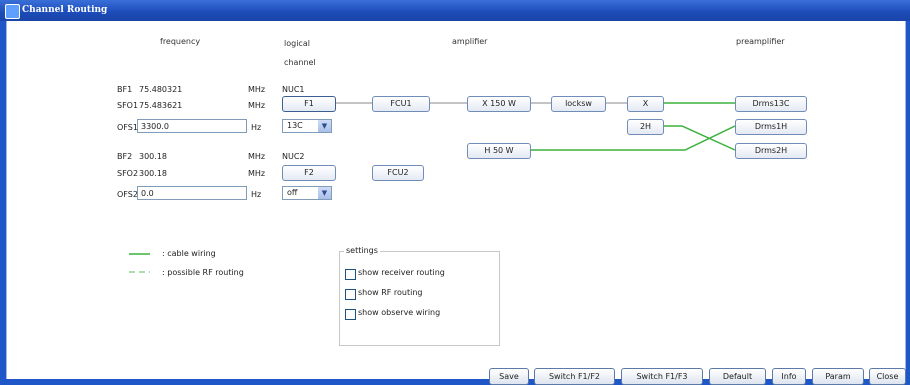 This screenshot has height=385, width=910. Describe the element at coordinates (887, 376) in the screenshot. I see `close-button: Close` at that location.